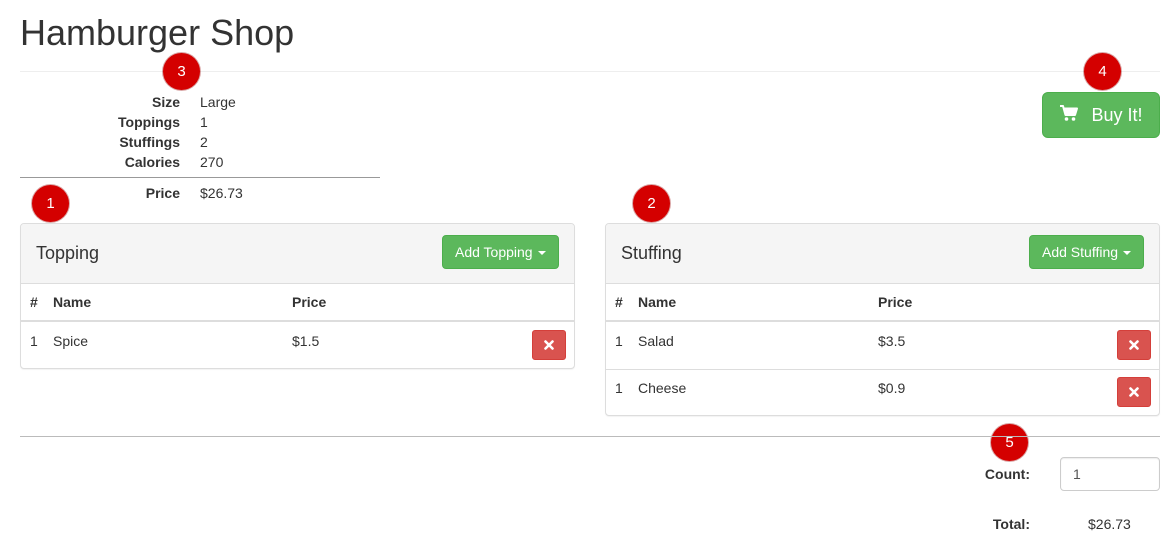 The image size is (1176, 546). Describe the element at coordinates (181, 71) in the screenshot. I see `step-badge-3: 3` at that location.